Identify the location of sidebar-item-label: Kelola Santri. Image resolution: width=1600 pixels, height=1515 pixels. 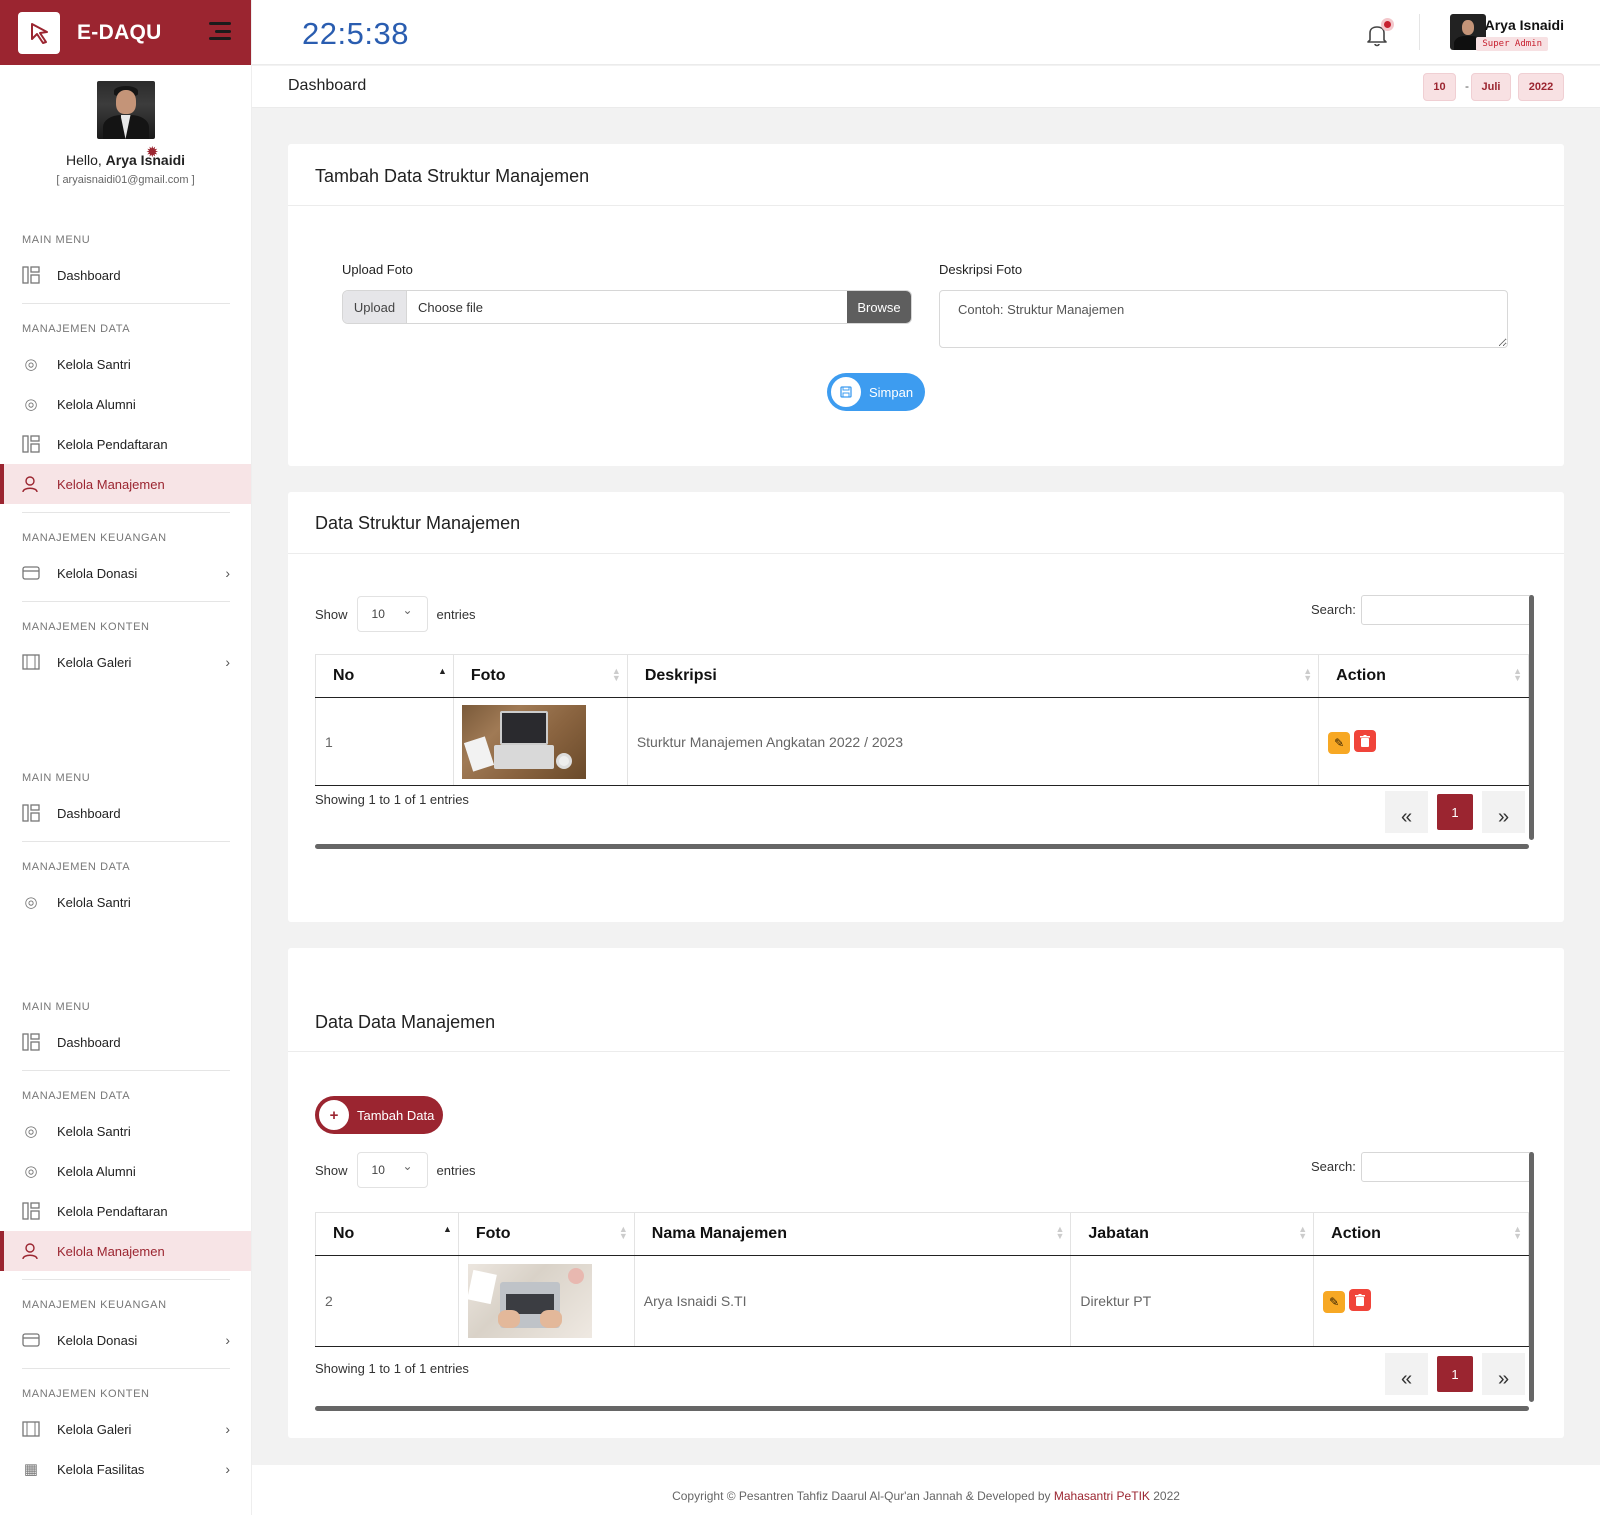
(94, 902).